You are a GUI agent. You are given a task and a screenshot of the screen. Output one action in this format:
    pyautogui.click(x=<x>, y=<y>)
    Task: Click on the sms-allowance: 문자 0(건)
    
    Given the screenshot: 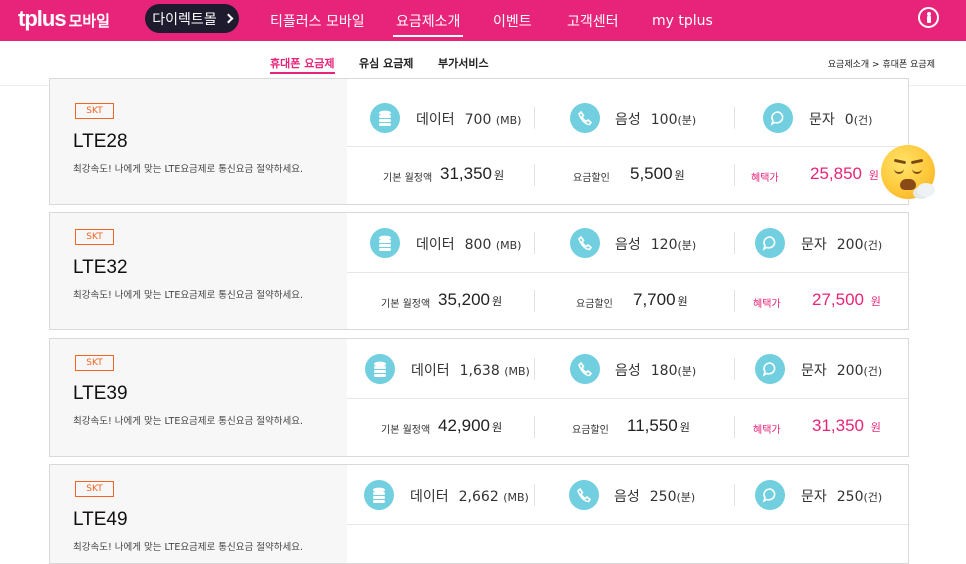 What is the action you would take?
    pyautogui.click(x=841, y=120)
    